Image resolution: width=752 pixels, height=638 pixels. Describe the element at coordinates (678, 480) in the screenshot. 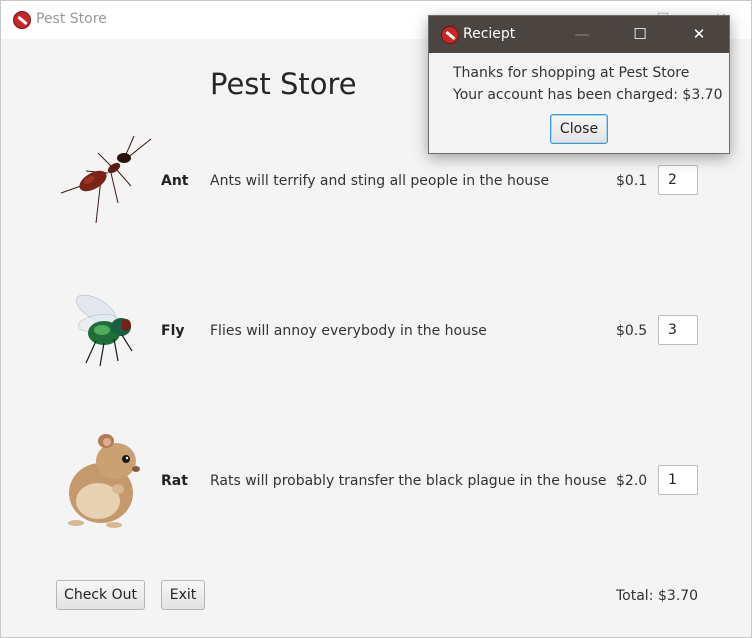

I see `quantity-input-rat` at that location.